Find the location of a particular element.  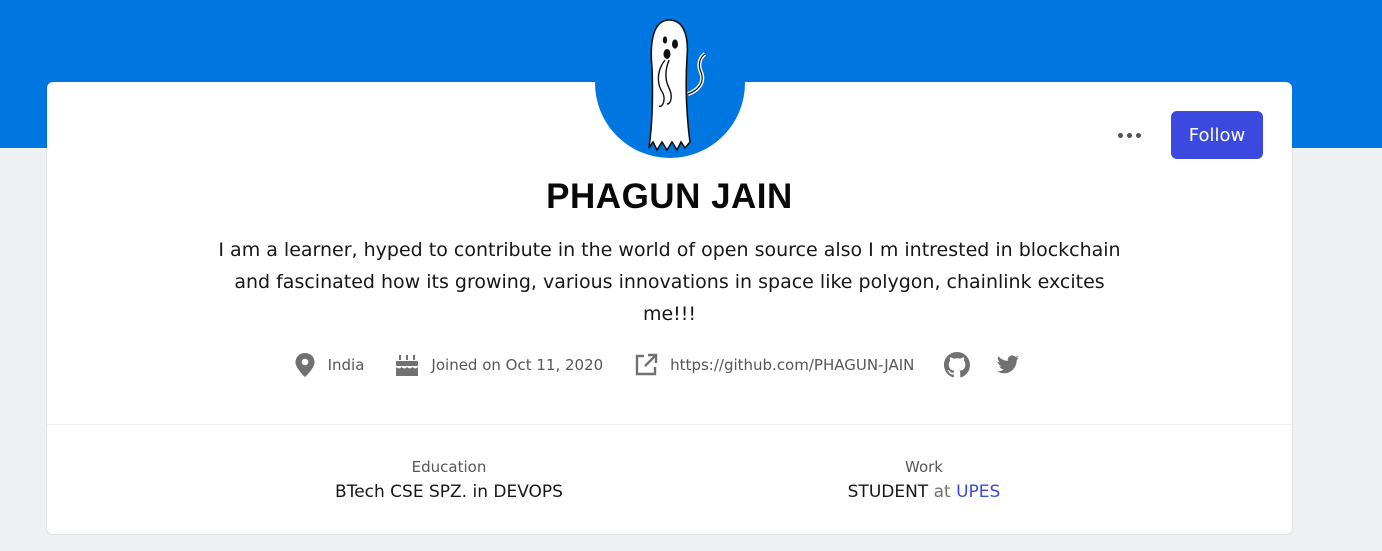

follow-button: Follow is located at coordinates (1217, 135).